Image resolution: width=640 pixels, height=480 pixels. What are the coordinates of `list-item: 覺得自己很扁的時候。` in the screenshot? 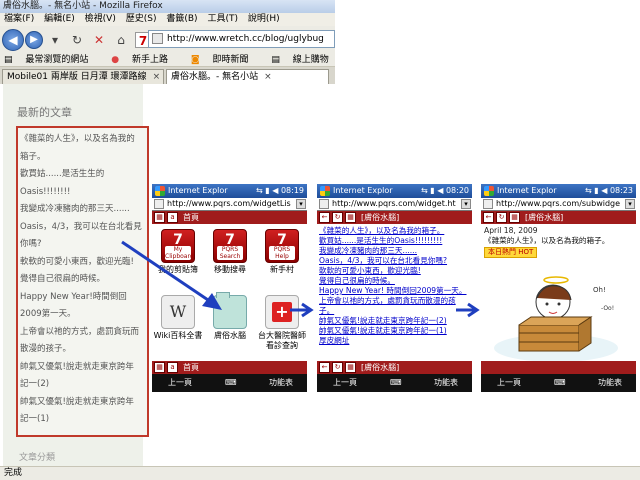 It's located at (394, 281).